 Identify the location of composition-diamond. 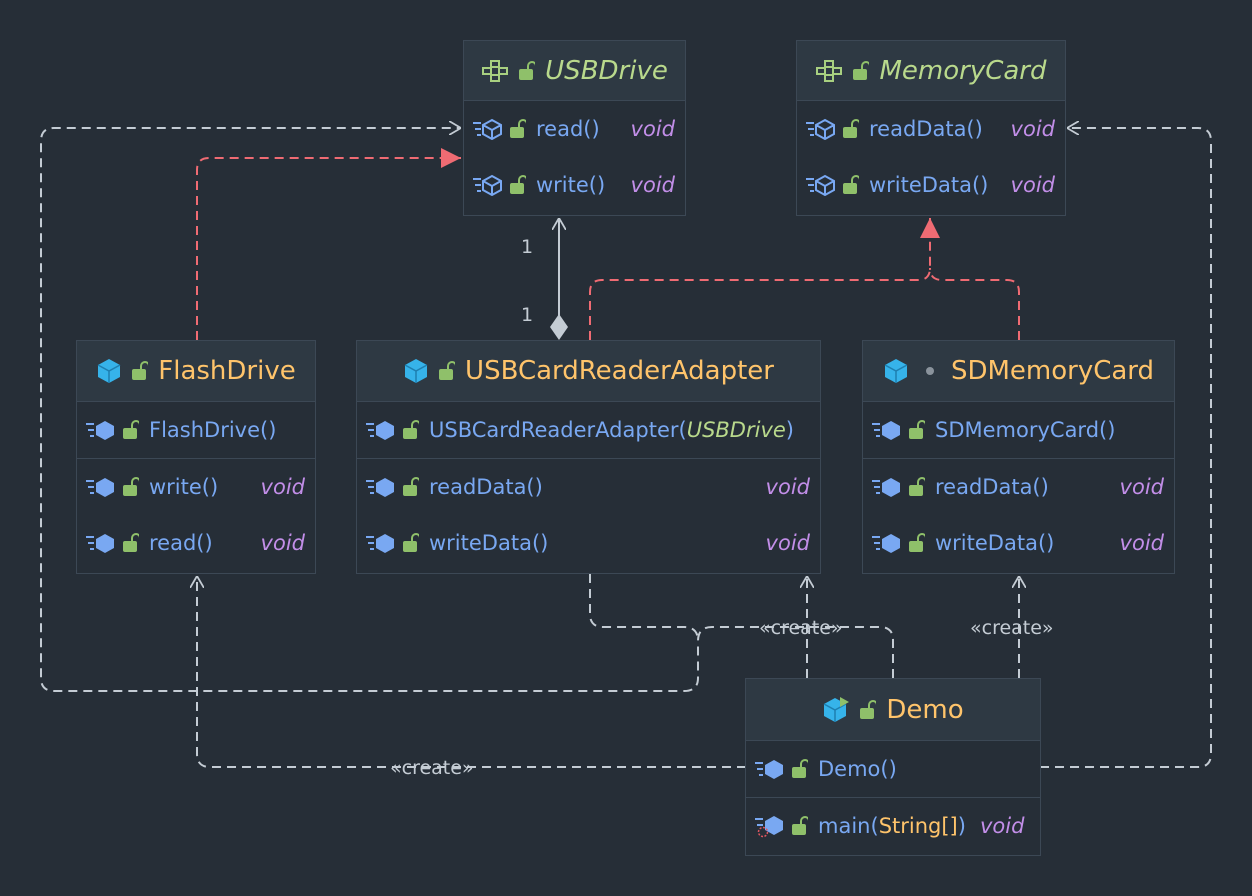
(559, 327).